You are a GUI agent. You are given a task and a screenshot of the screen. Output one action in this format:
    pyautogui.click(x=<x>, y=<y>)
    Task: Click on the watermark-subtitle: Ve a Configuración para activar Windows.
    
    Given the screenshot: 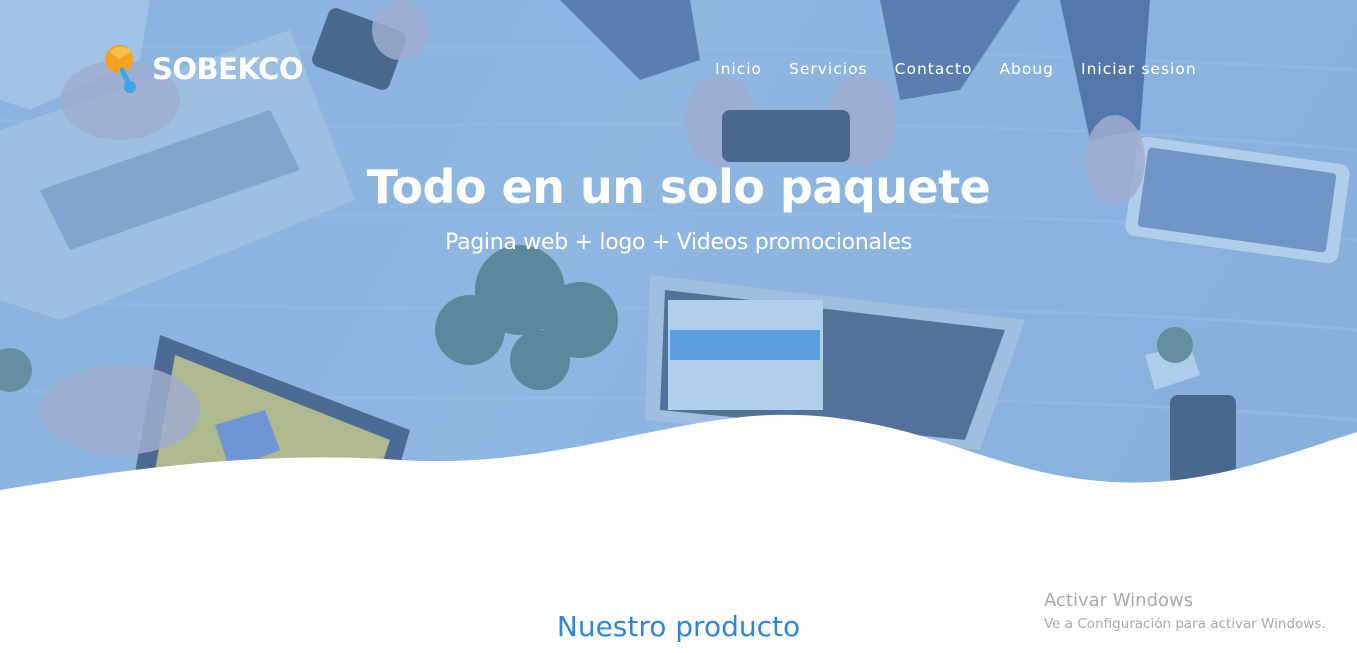 What is the action you would take?
    pyautogui.click(x=1185, y=624)
    